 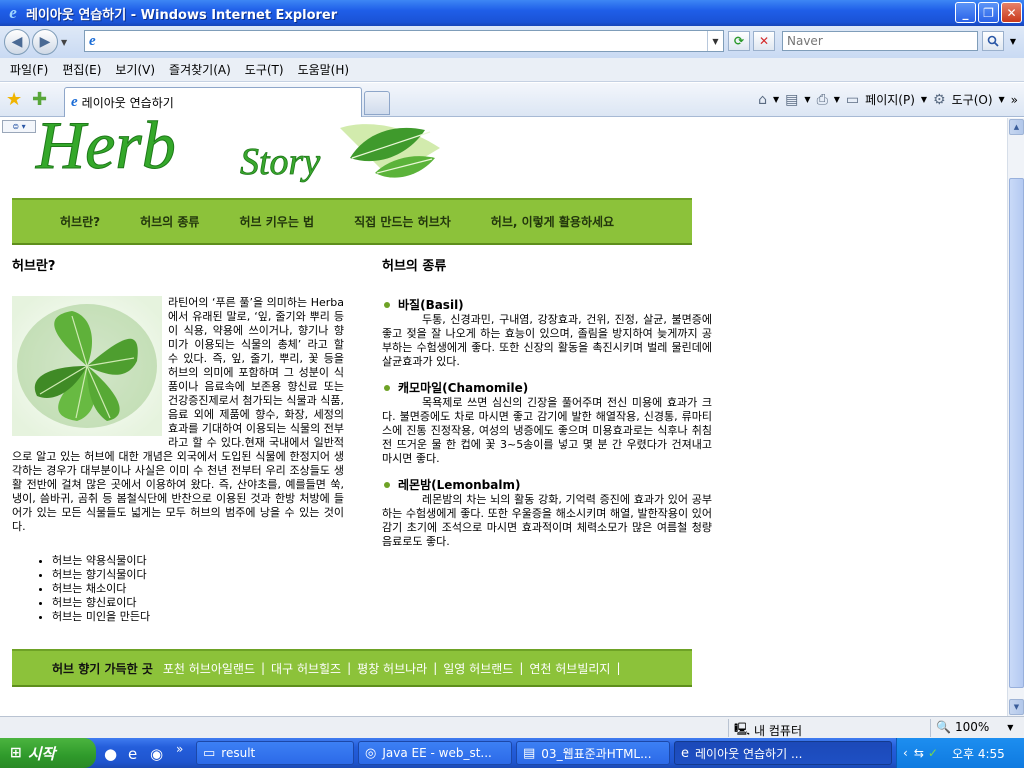 What do you see at coordinates (17, 42) in the screenshot?
I see `back-button: ◀` at bounding box center [17, 42].